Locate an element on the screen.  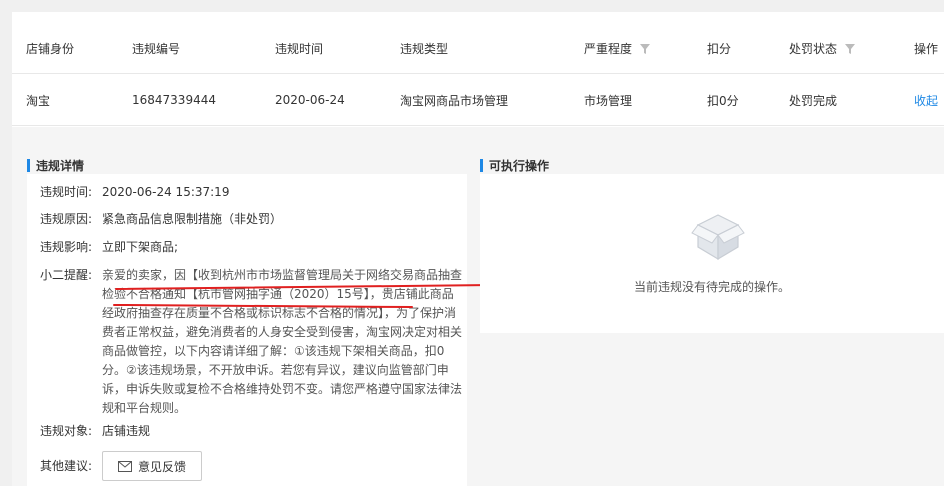
actions-section-title: 可执行操作 is located at coordinates (514, 165).